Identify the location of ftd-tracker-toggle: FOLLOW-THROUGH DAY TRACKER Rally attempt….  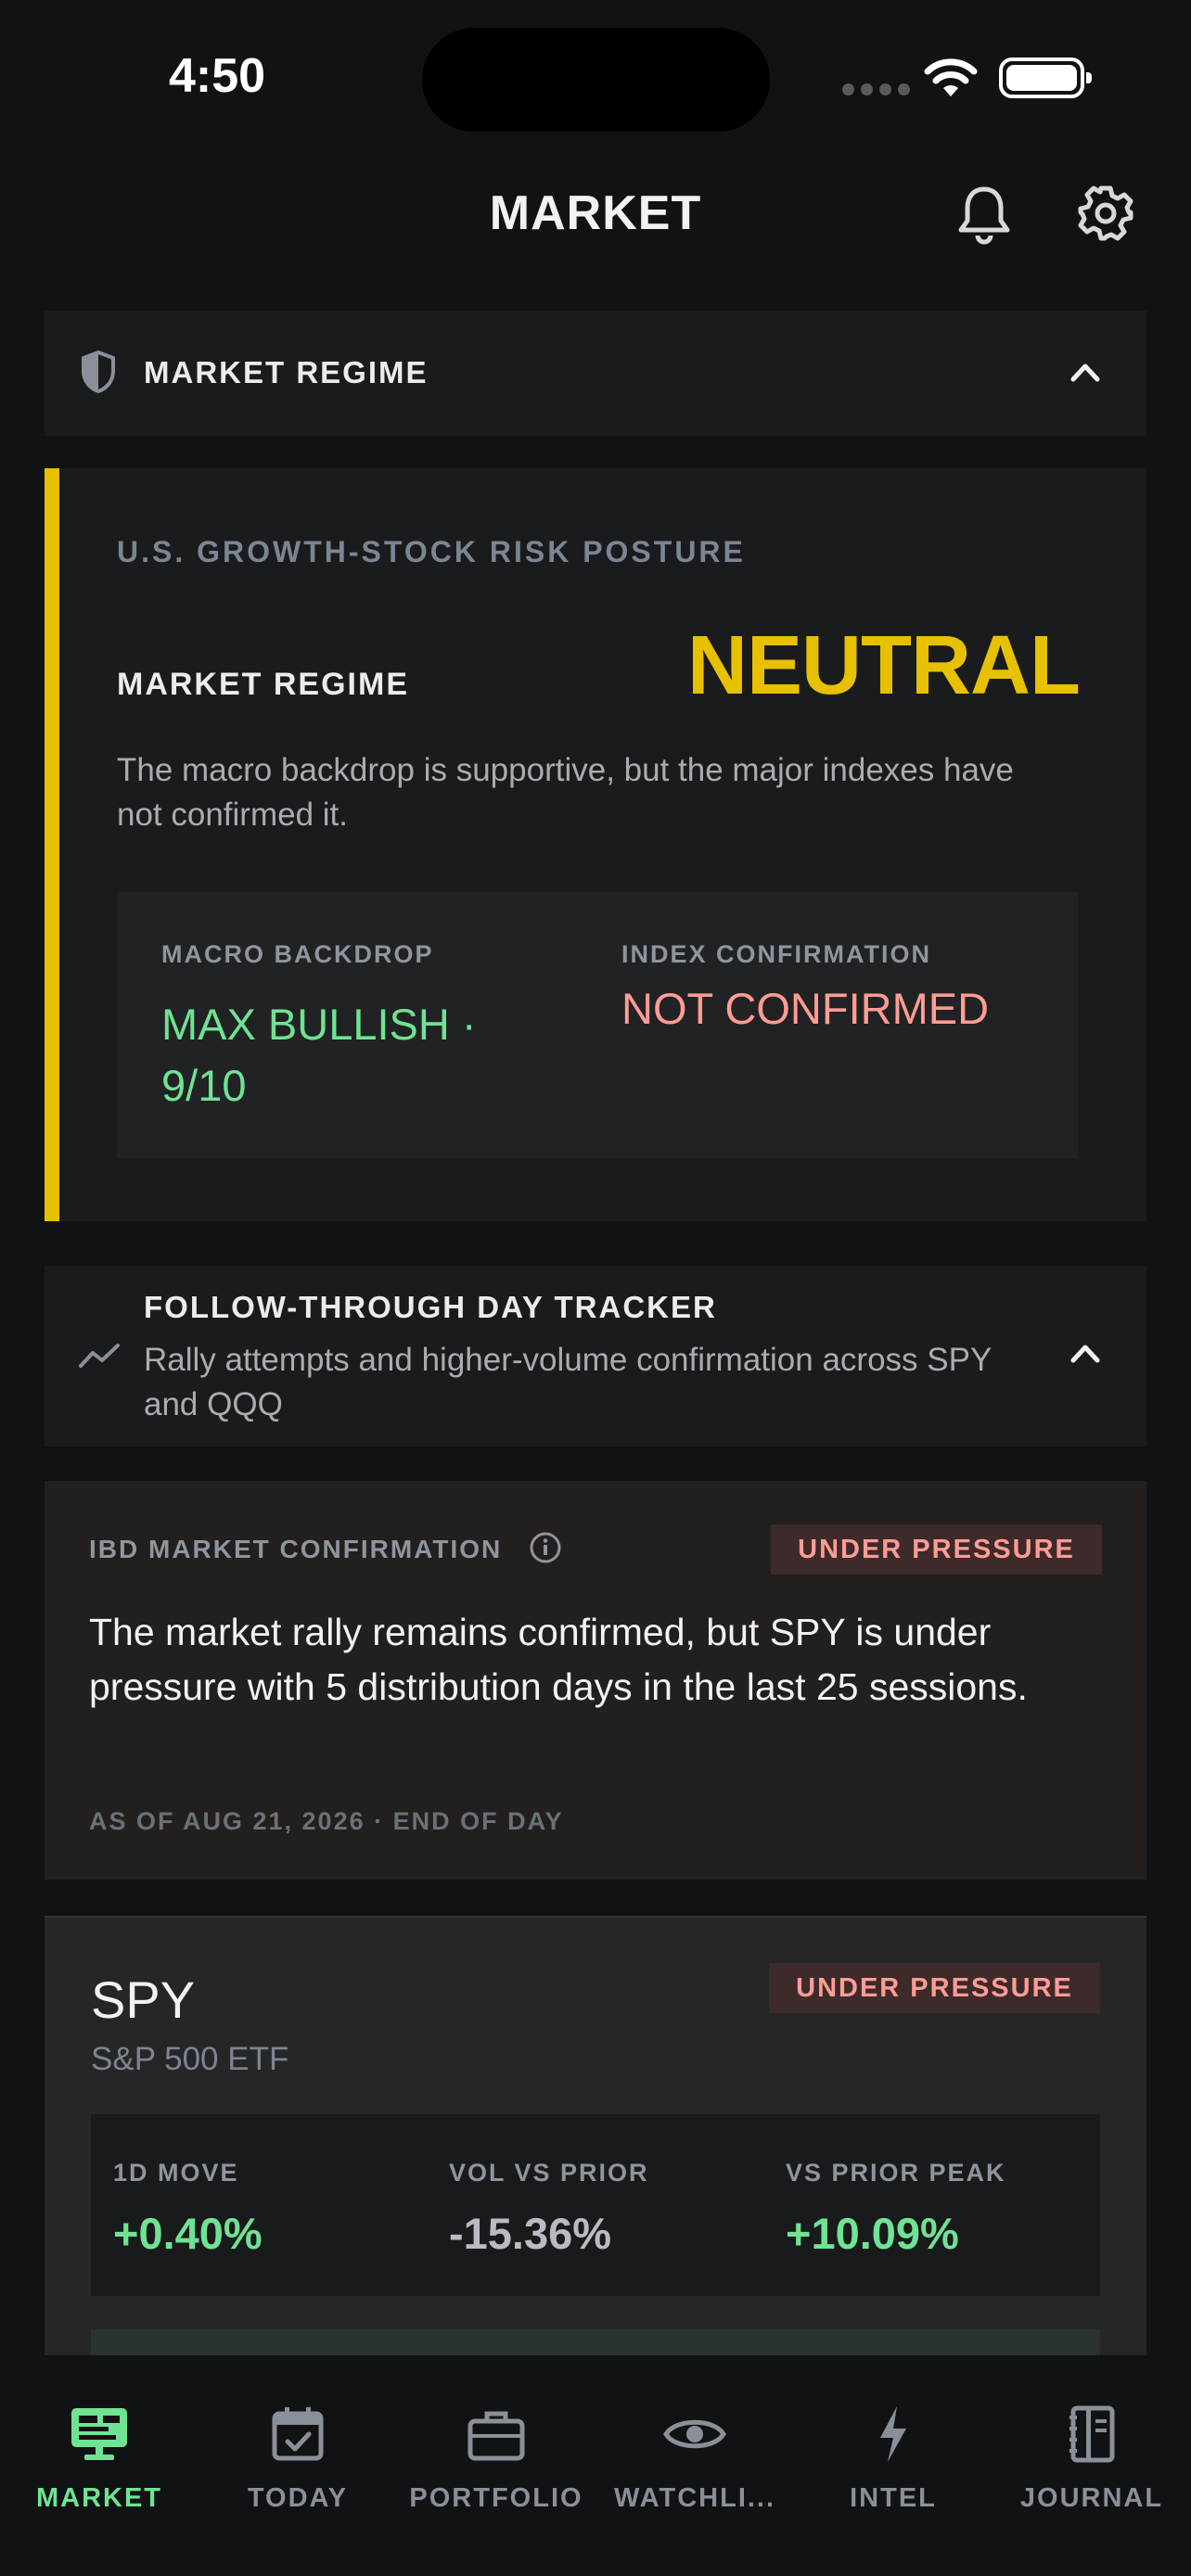
(595, 1357).